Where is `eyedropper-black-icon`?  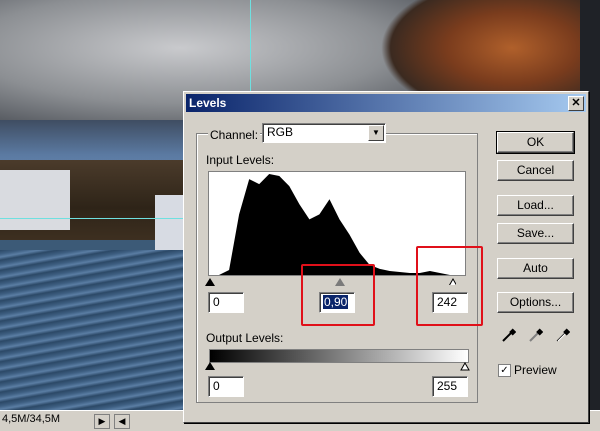
eyedropper-black-icon is located at coordinates (508, 336).